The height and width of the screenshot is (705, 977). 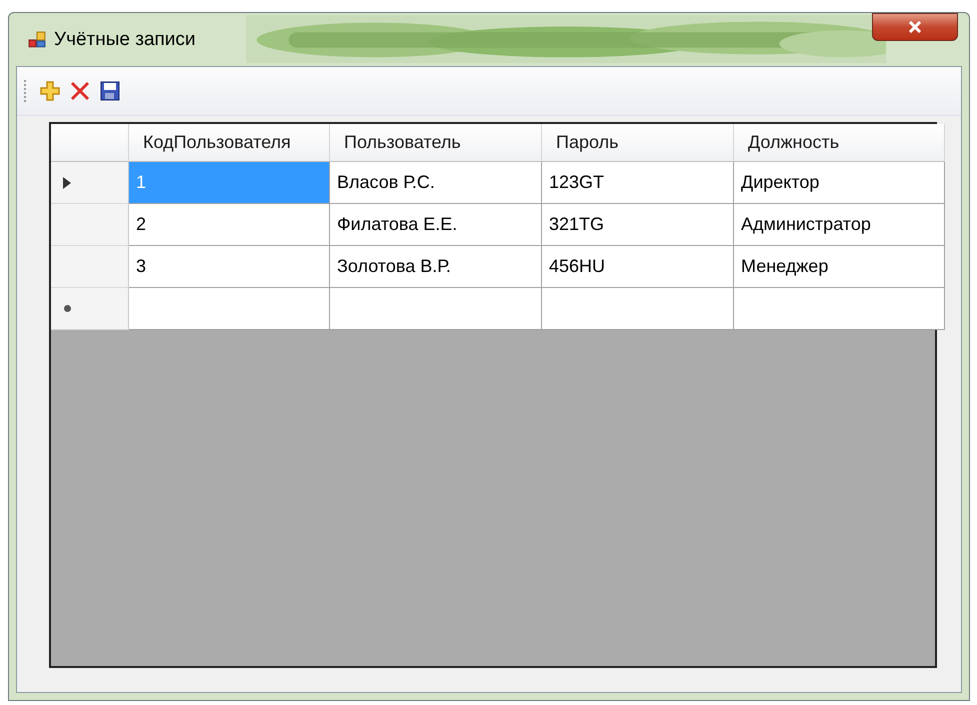 What do you see at coordinates (638, 183) in the screenshot?
I see `table-cell: 123GT` at bounding box center [638, 183].